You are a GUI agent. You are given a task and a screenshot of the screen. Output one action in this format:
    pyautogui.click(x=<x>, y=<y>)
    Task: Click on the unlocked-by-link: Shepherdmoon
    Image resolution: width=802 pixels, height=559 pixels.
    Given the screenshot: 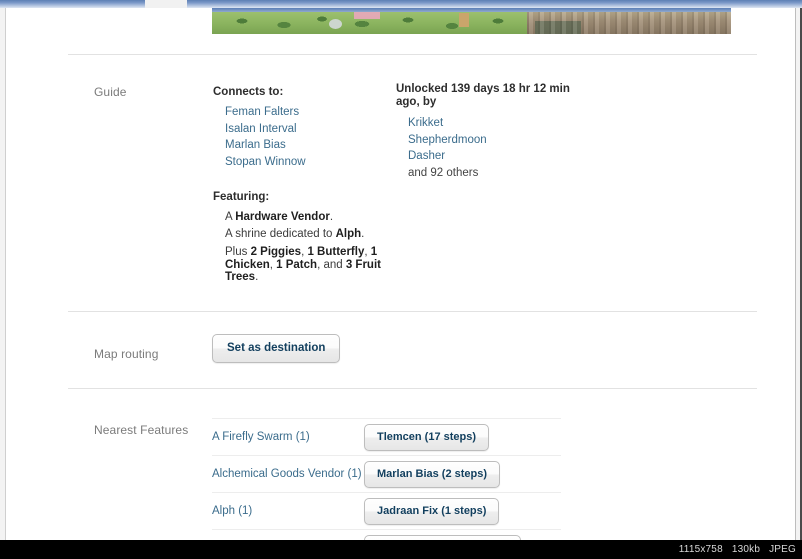 What is the action you would take?
    pyautogui.click(x=492, y=140)
    